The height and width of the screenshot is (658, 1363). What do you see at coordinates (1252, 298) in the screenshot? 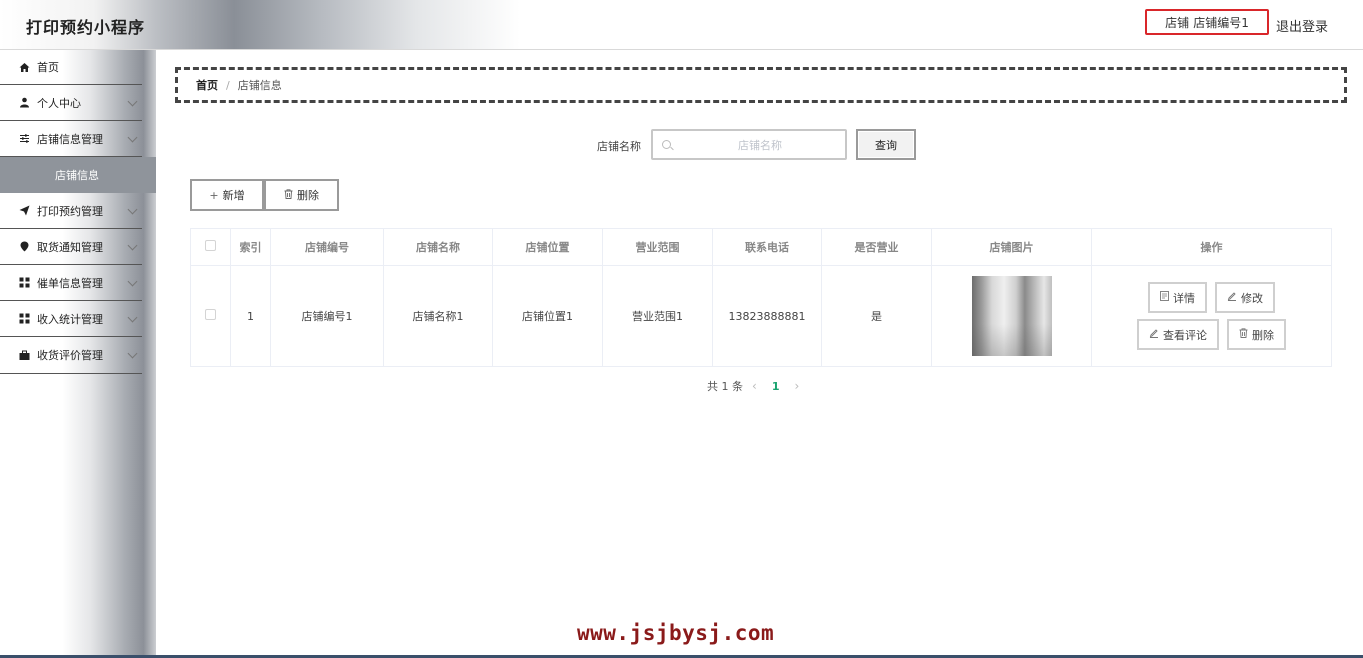
I see `edit-label: 修改` at bounding box center [1252, 298].